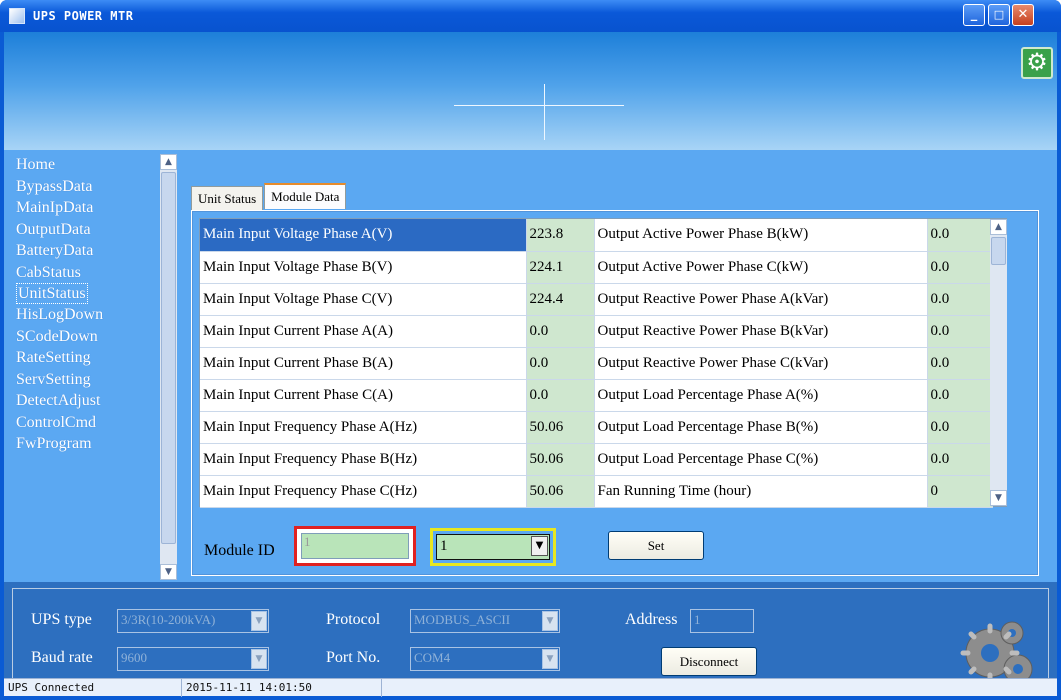 The height and width of the screenshot is (700, 1061). I want to click on tab-bar: Unit Status Module Data, so click(269, 196).